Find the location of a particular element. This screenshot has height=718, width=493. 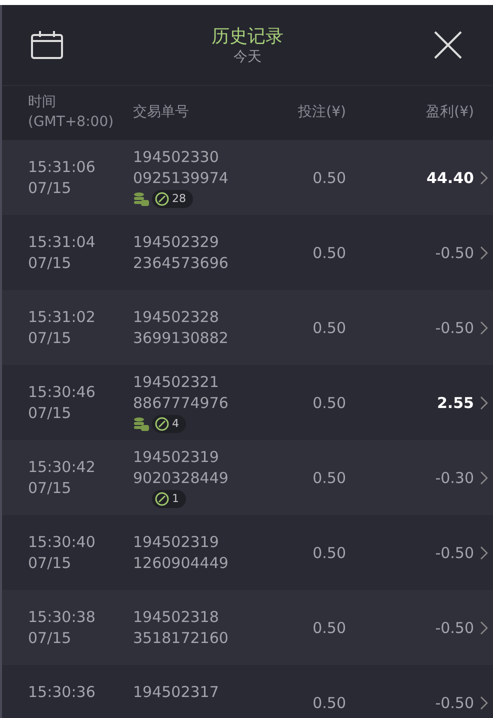

order-number: 8867774976 is located at coordinates (181, 403).